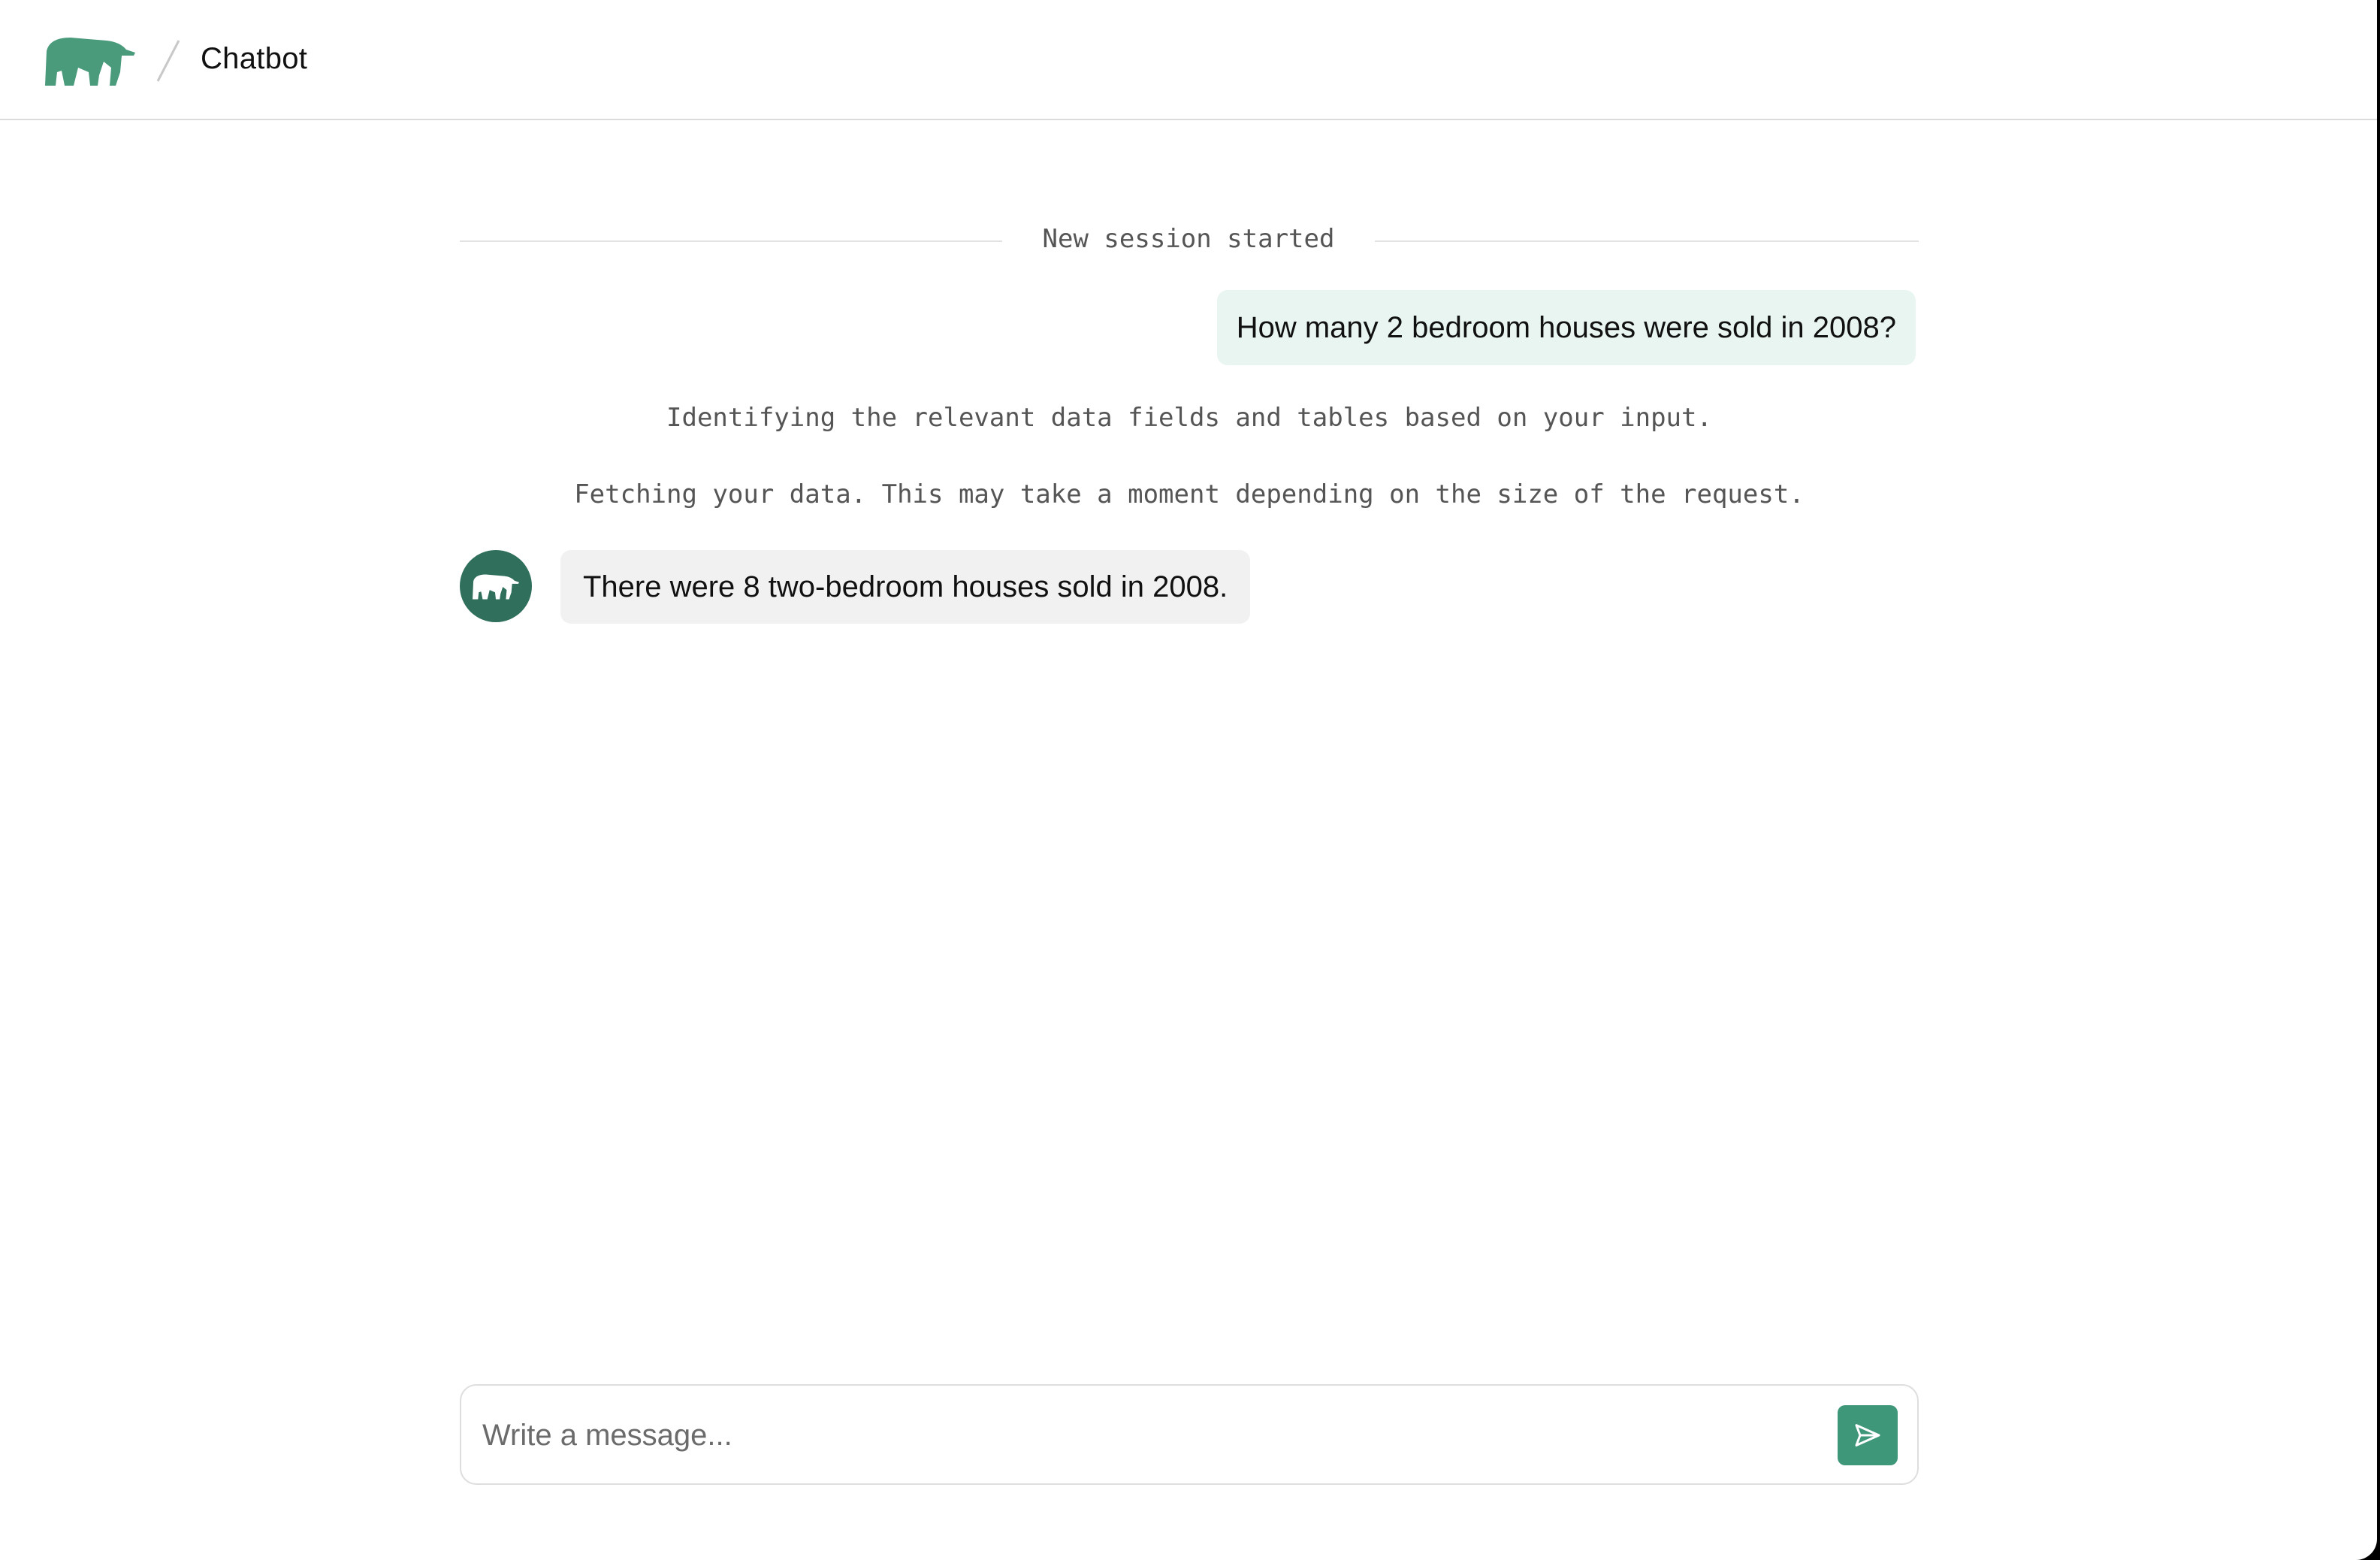 The width and height of the screenshot is (2380, 1560). What do you see at coordinates (90, 60) in the screenshot?
I see `anteater-logo-icon` at bounding box center [90, 60].